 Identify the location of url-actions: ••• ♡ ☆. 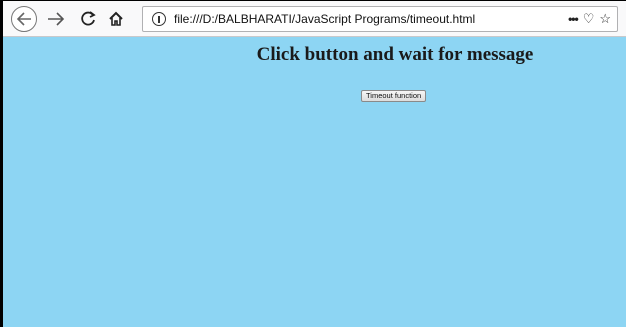
(589, 19).